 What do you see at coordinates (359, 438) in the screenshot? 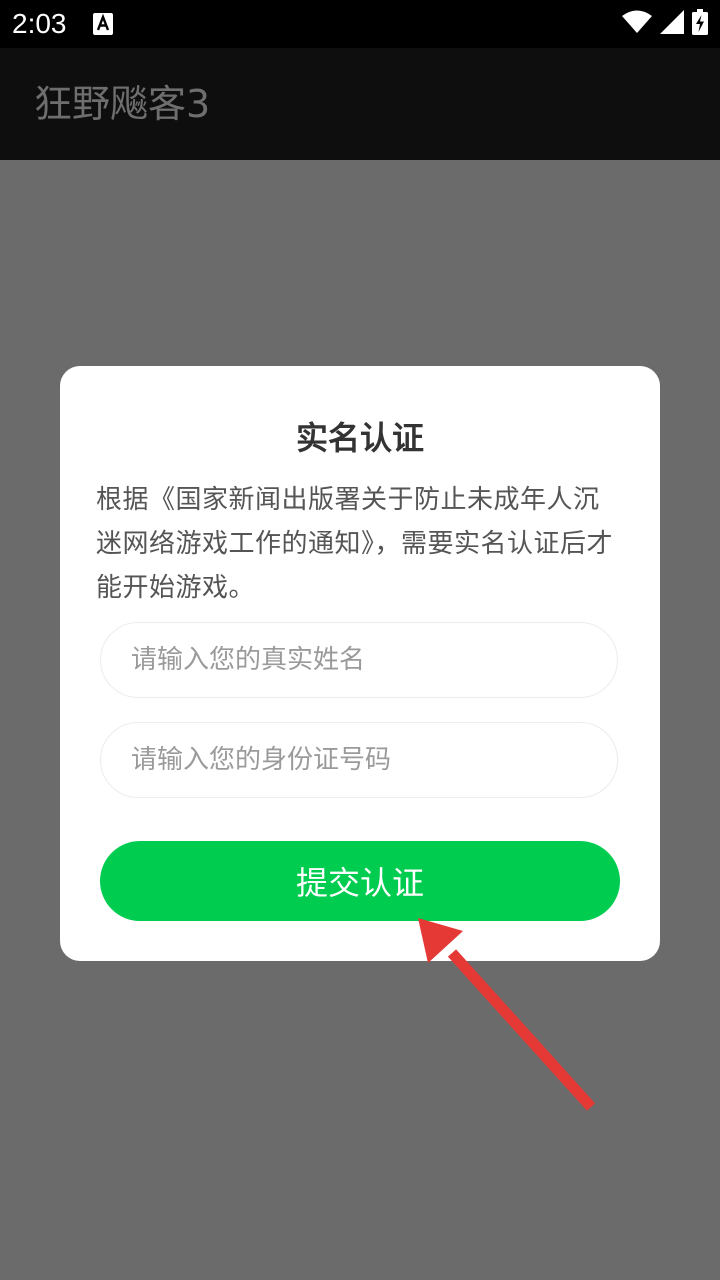
I see `dialog-title: 实名认证` at bounding box center [359, 438].